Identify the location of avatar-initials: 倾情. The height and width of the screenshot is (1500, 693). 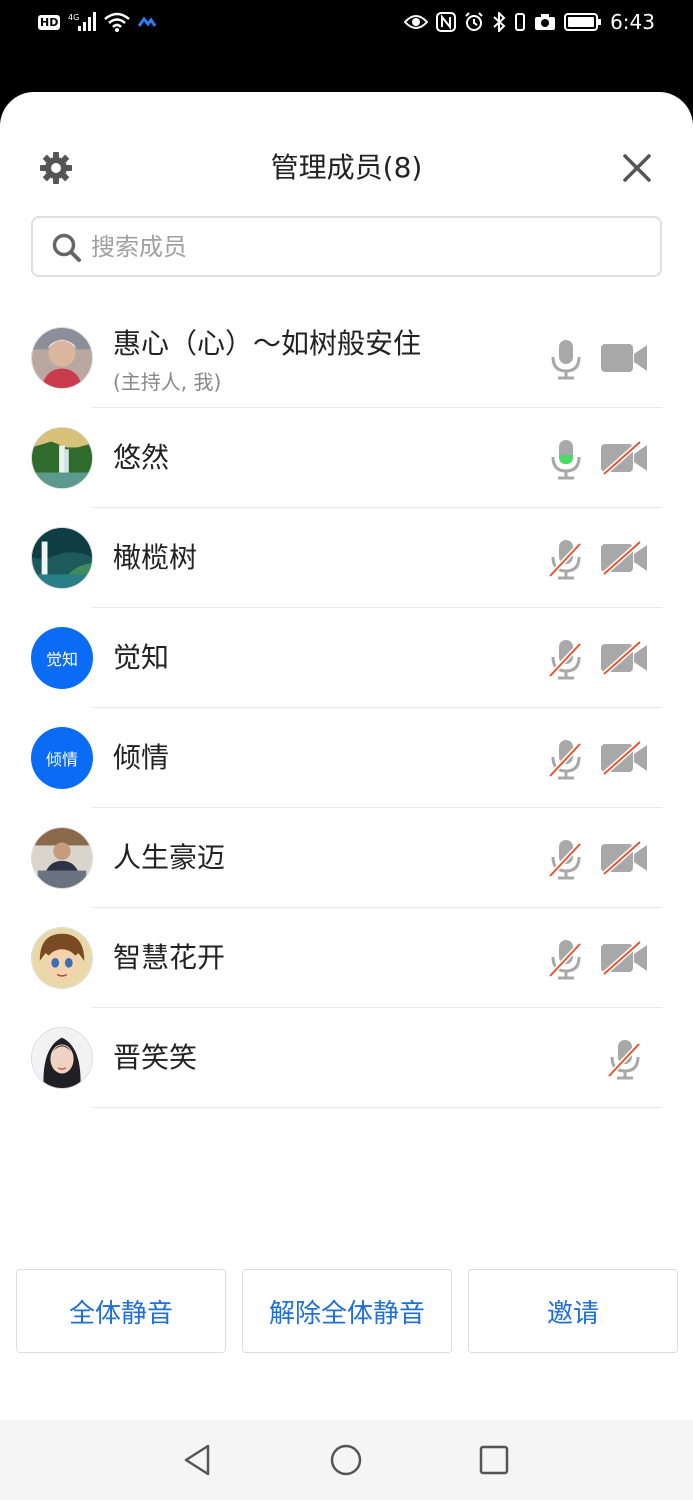
(61, 759).